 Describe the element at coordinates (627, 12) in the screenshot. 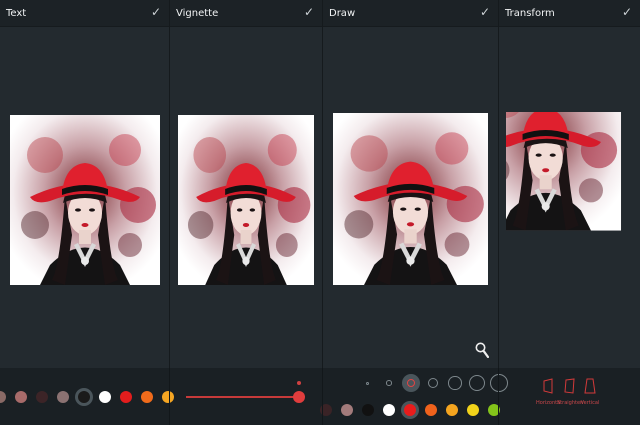

I see `transform-apply-check-icon: ✓` at that location.